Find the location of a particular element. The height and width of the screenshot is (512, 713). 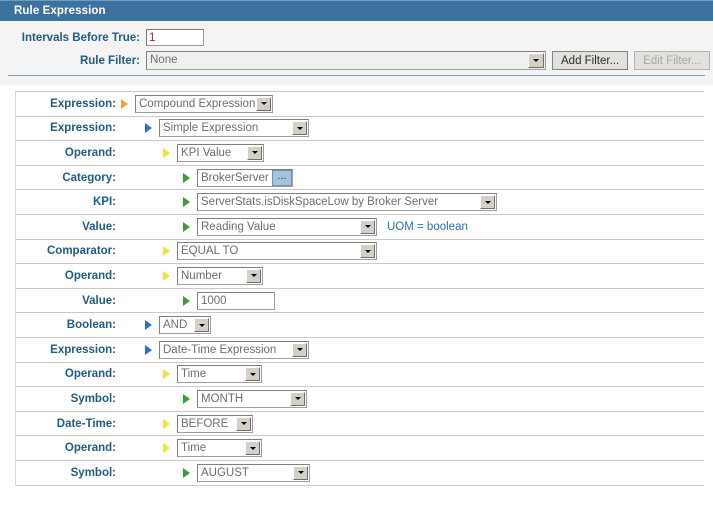

expression-row: Operand: KPI Value is located at coordinates (360, 153).